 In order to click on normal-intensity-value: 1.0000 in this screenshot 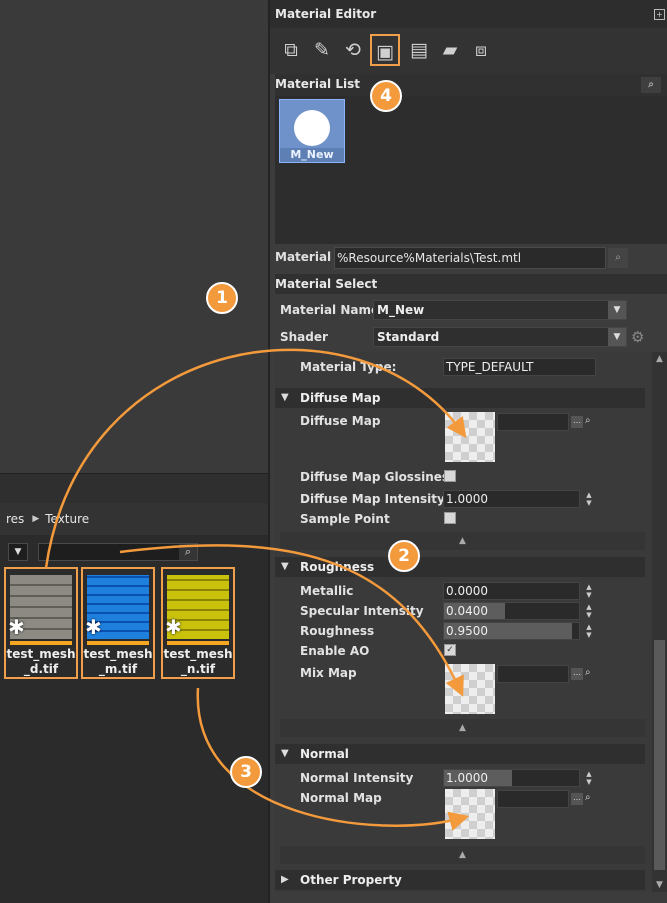, I will do `click(467, 778)`.